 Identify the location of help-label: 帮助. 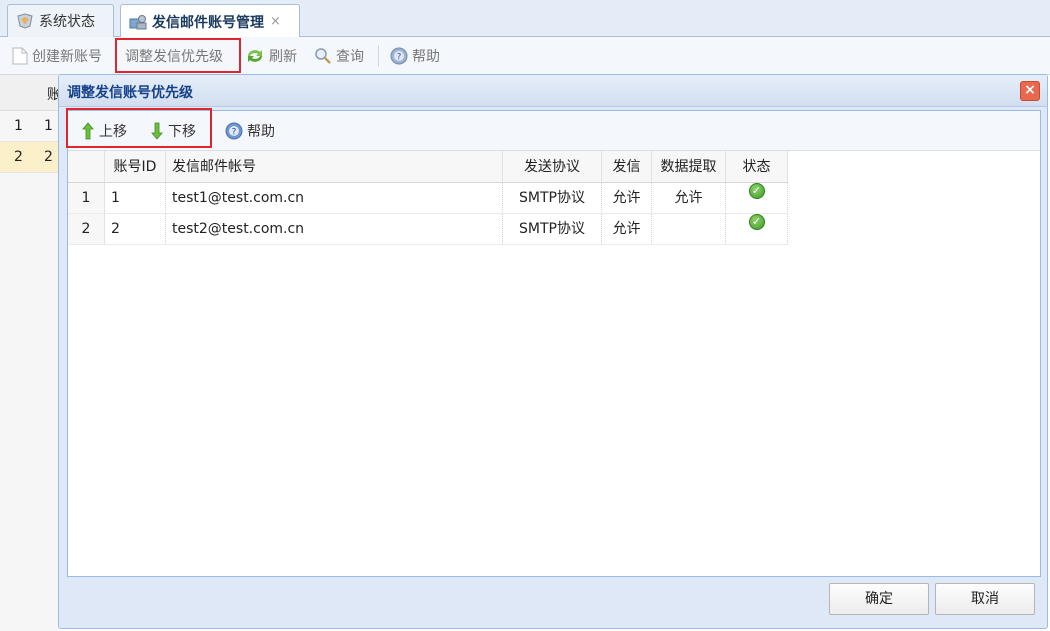
(426, 57).